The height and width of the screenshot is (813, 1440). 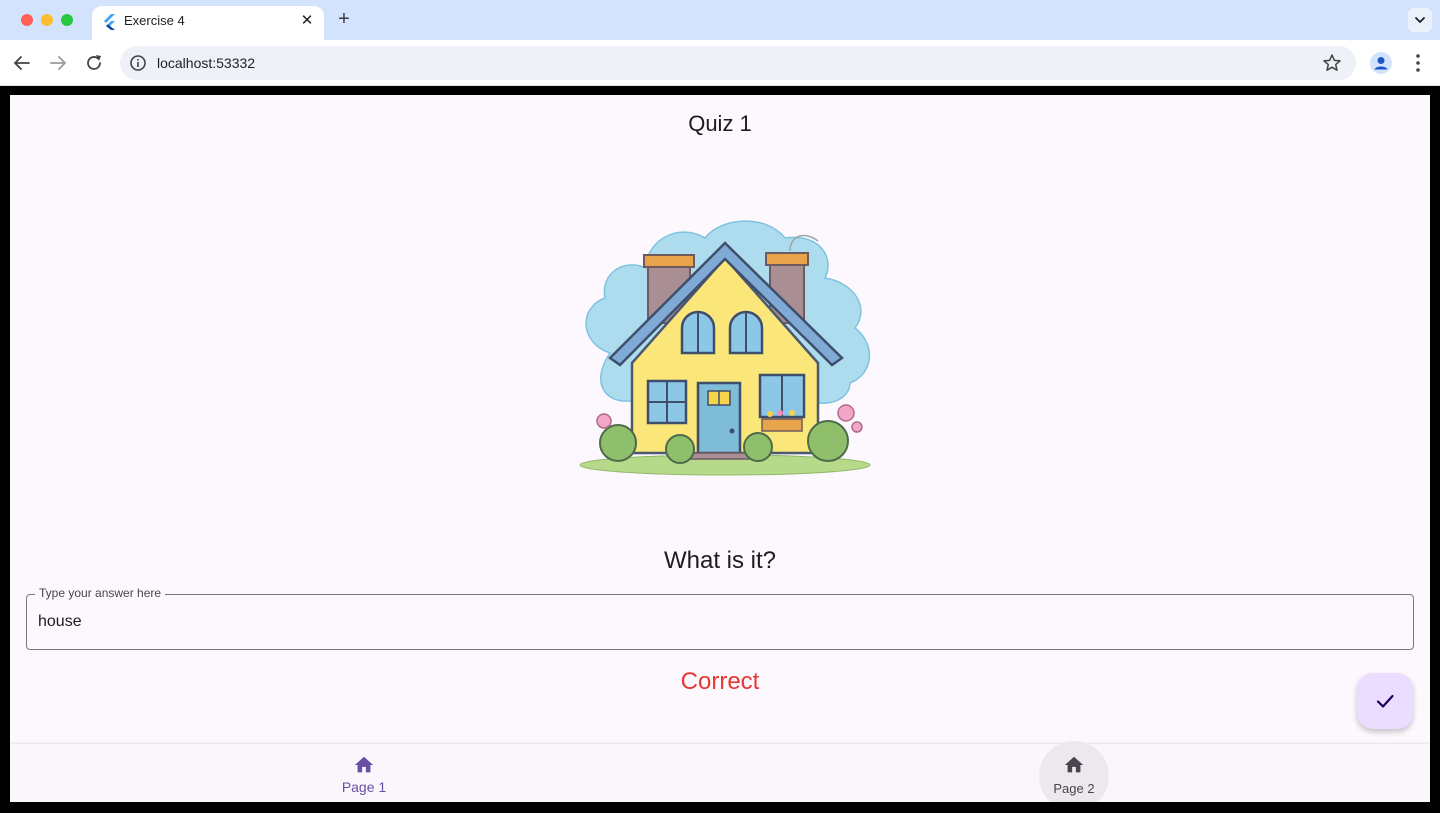 I want to click on new-tab-button: +, so click(x=344, y=19).